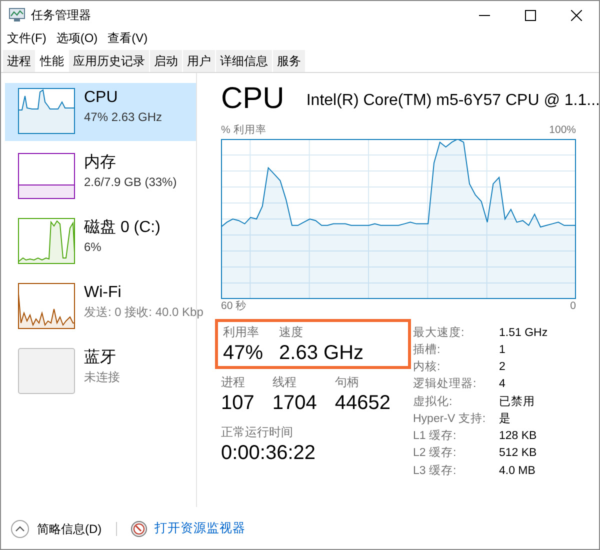 This screenshot has width=600, height=550. I want to click on axis-label: 100%, so click(562, 130).